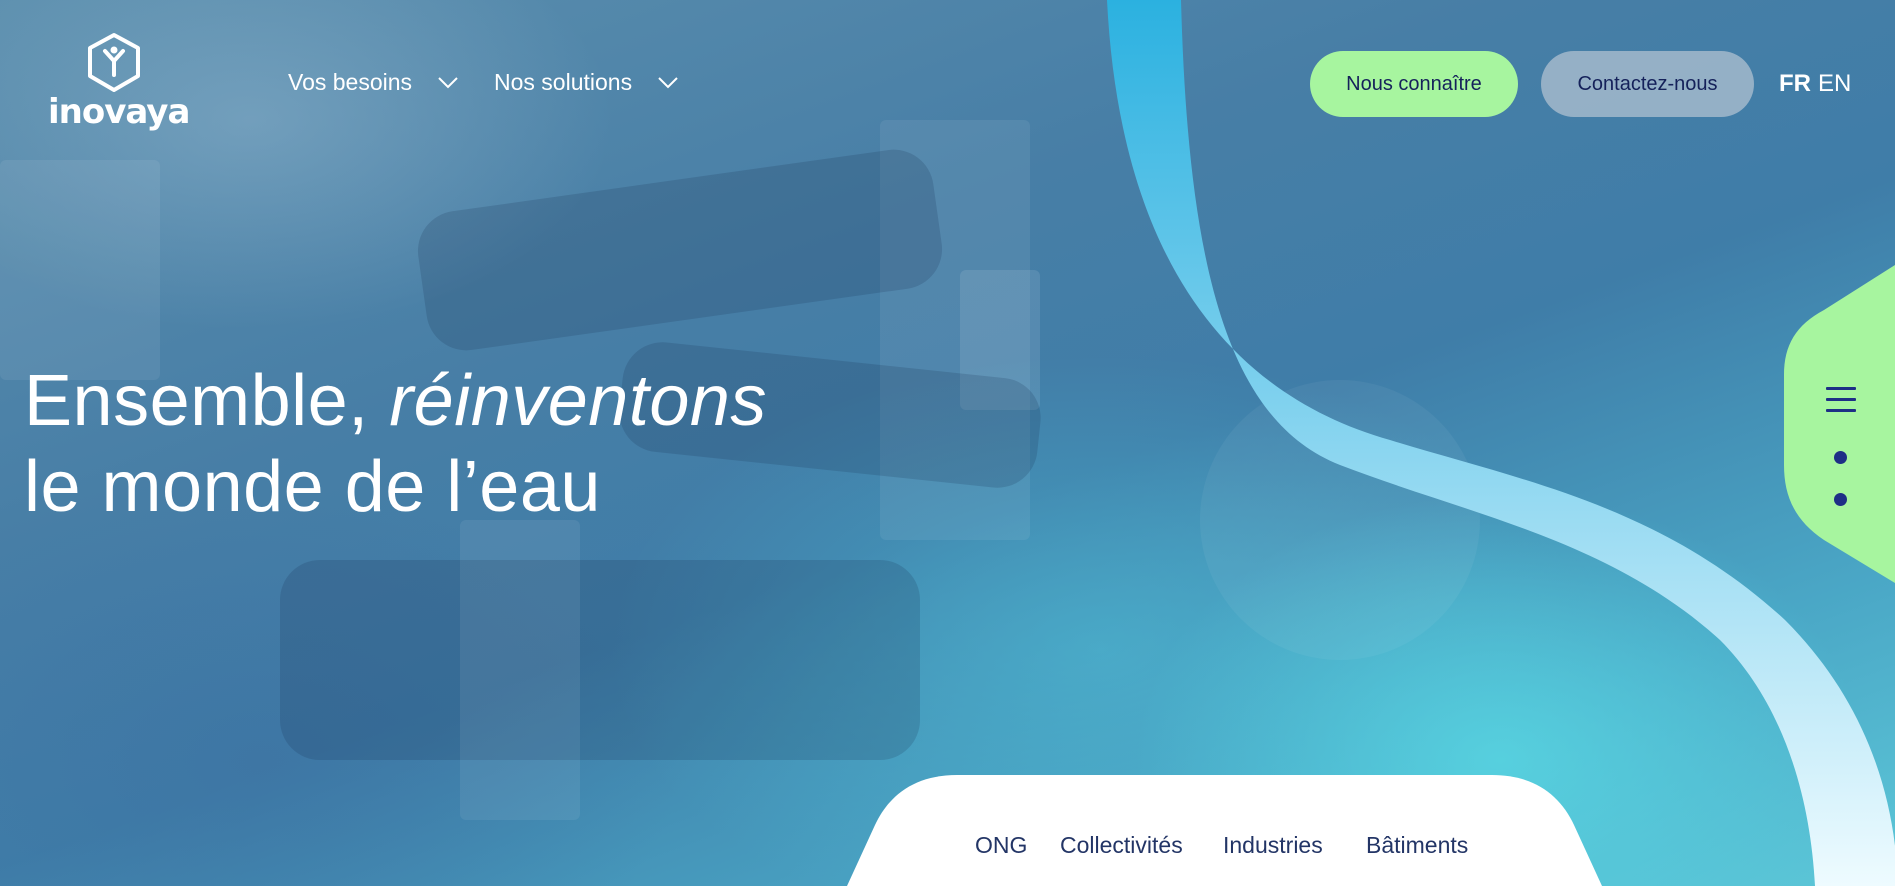 This screenshot has height=886, width=1895. I want to click on tab-industries: Industries, so click(1273, 845).